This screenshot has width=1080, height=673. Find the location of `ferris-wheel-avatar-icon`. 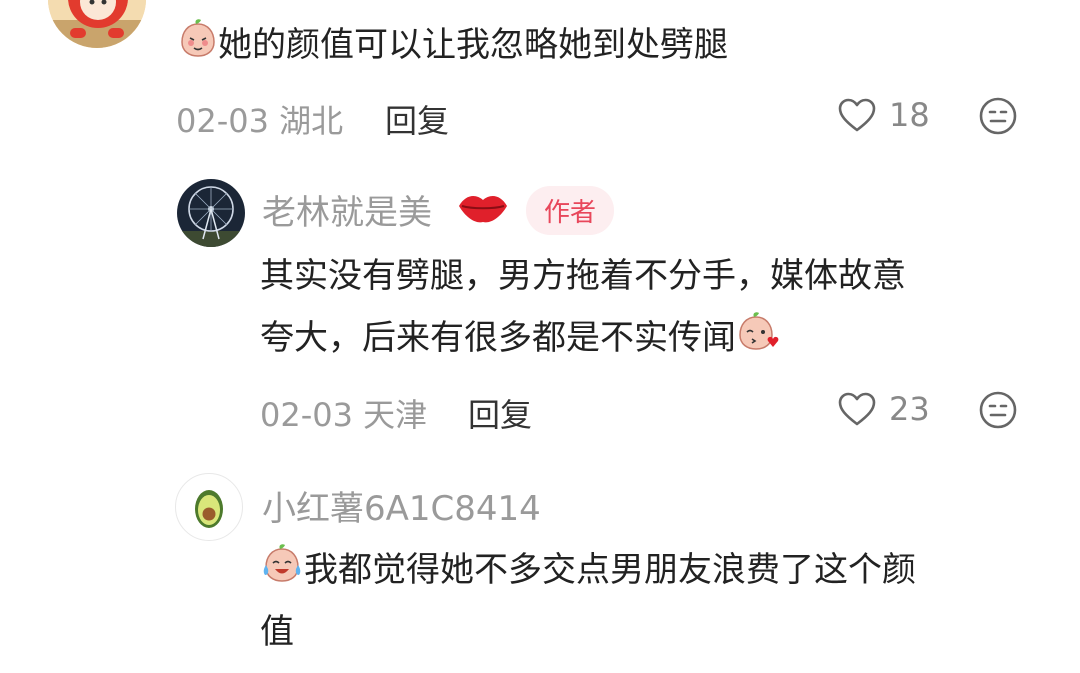

ferris-wheel-avatar-icon is located at coordinates (211, 213).